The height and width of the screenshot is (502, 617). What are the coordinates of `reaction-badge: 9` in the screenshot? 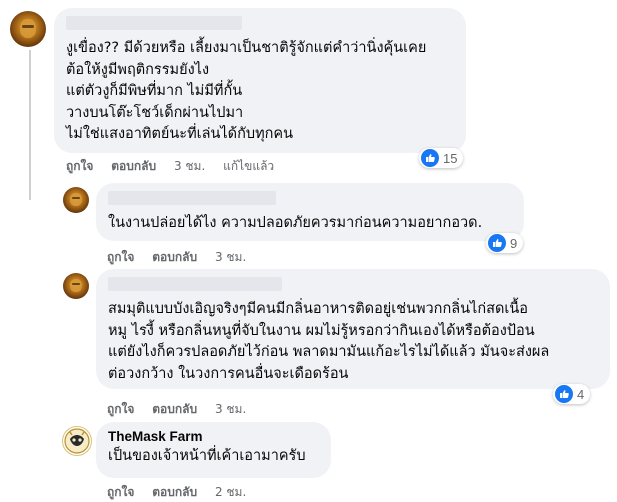 It's located at (505, 243).